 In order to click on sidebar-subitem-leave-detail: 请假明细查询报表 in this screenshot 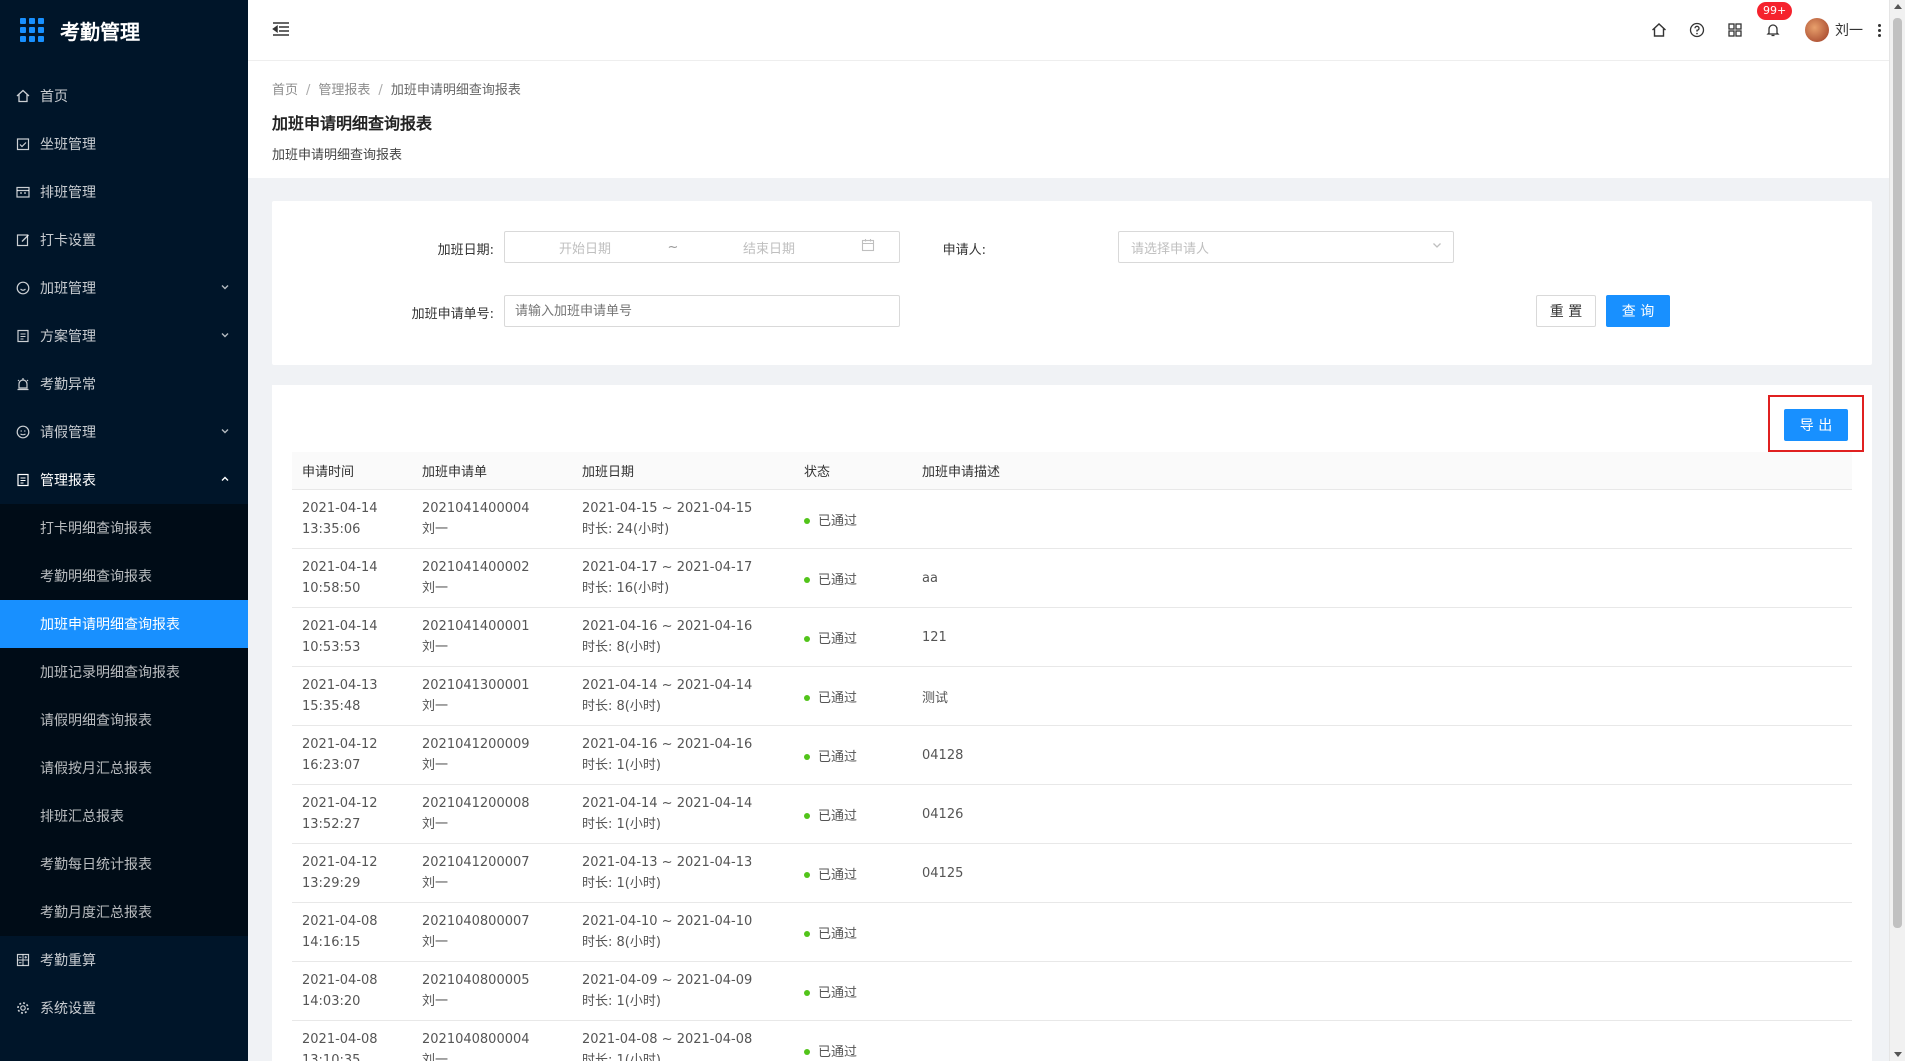, I will do `click(124, 720)`.